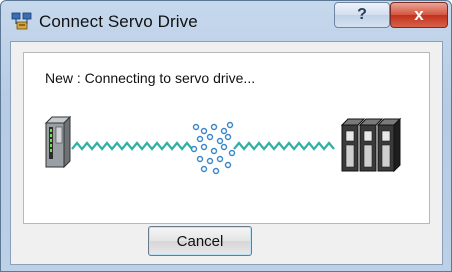  I want to click on close-icon: x, so click(419, 14).